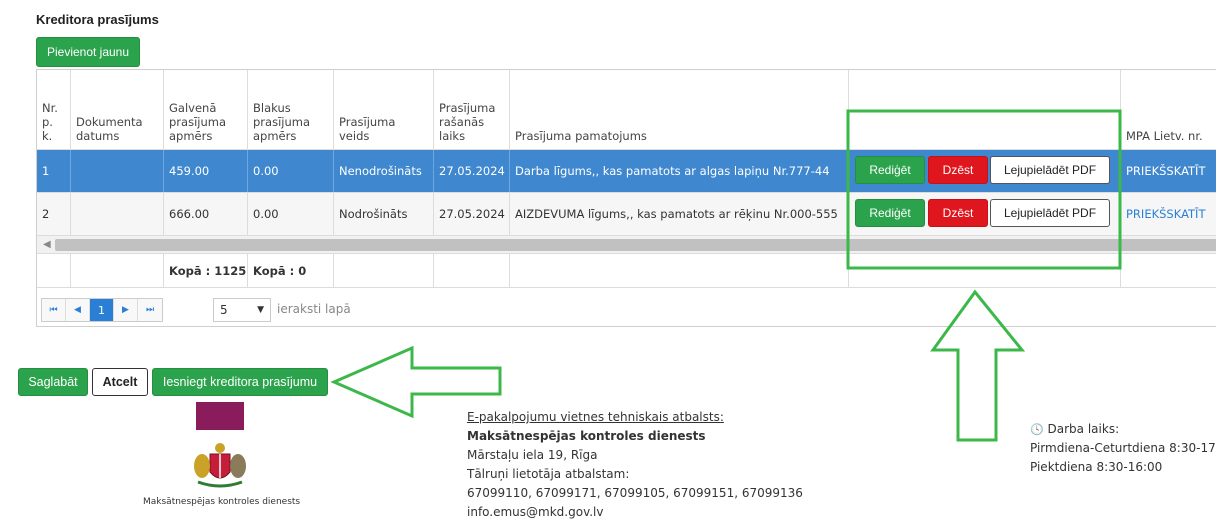  I want to click on coat-of-arms-icon, so click(220, 465).